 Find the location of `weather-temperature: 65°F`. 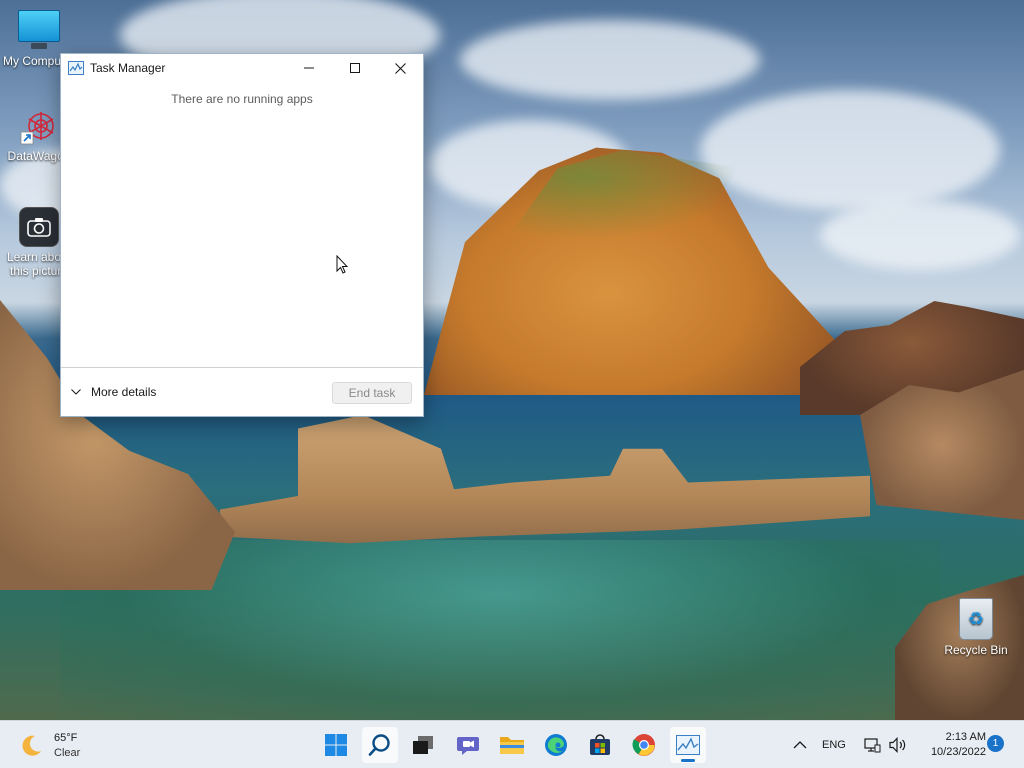

weather-temperature: 65°F is located at coordinates (66, 738).